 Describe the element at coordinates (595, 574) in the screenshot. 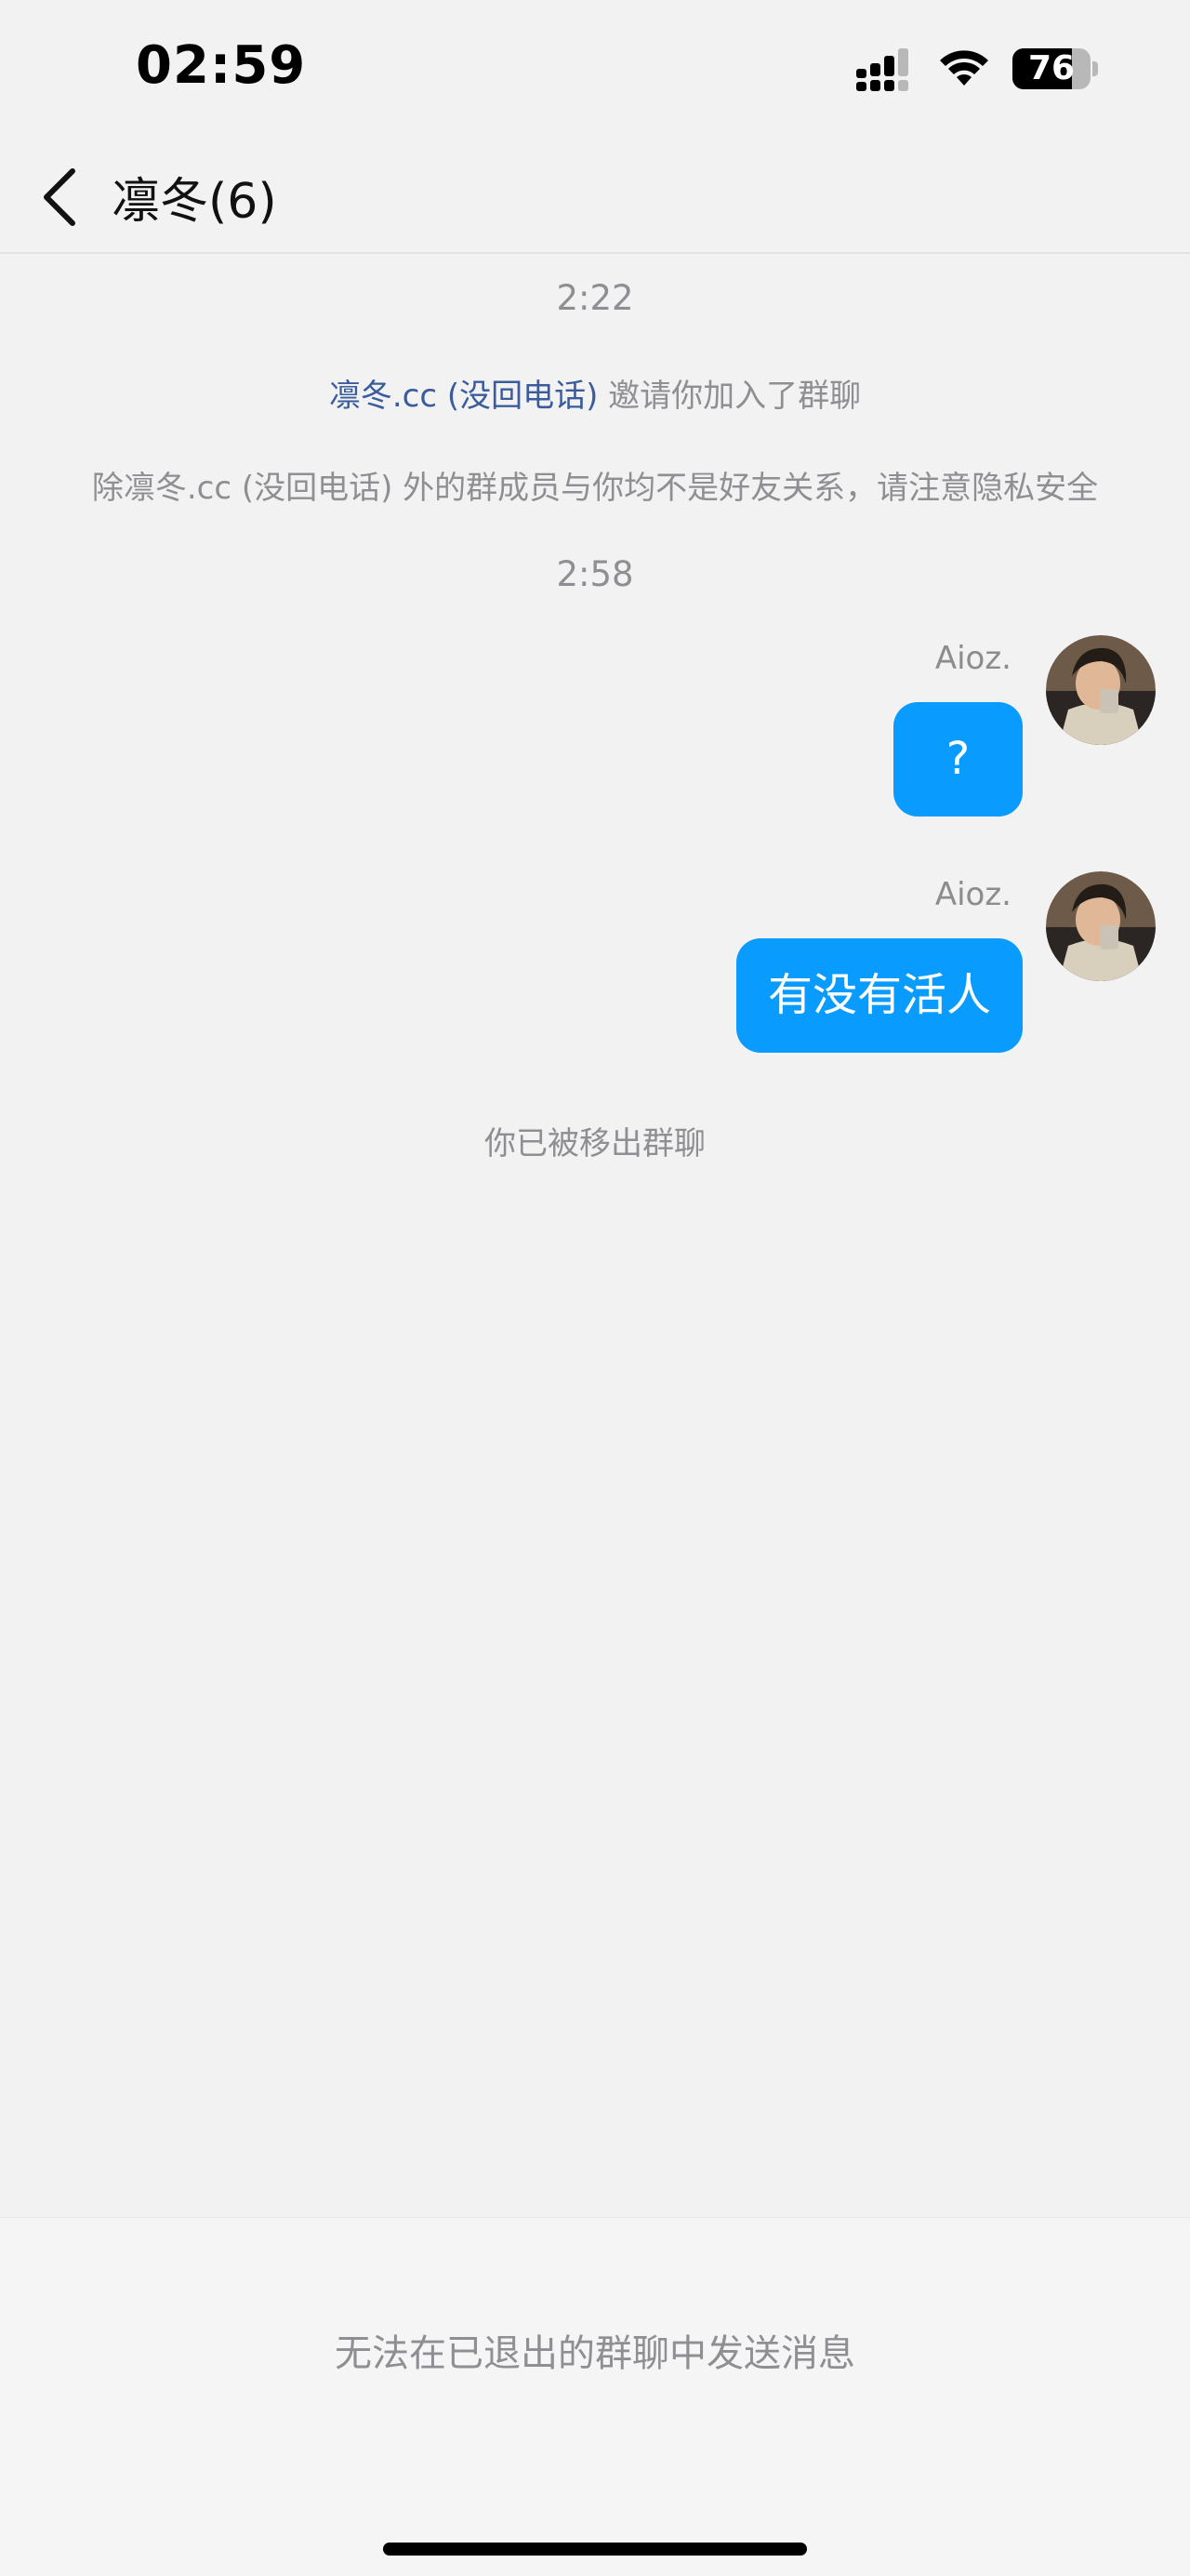

I see `timestamp: 2:58` at that location.